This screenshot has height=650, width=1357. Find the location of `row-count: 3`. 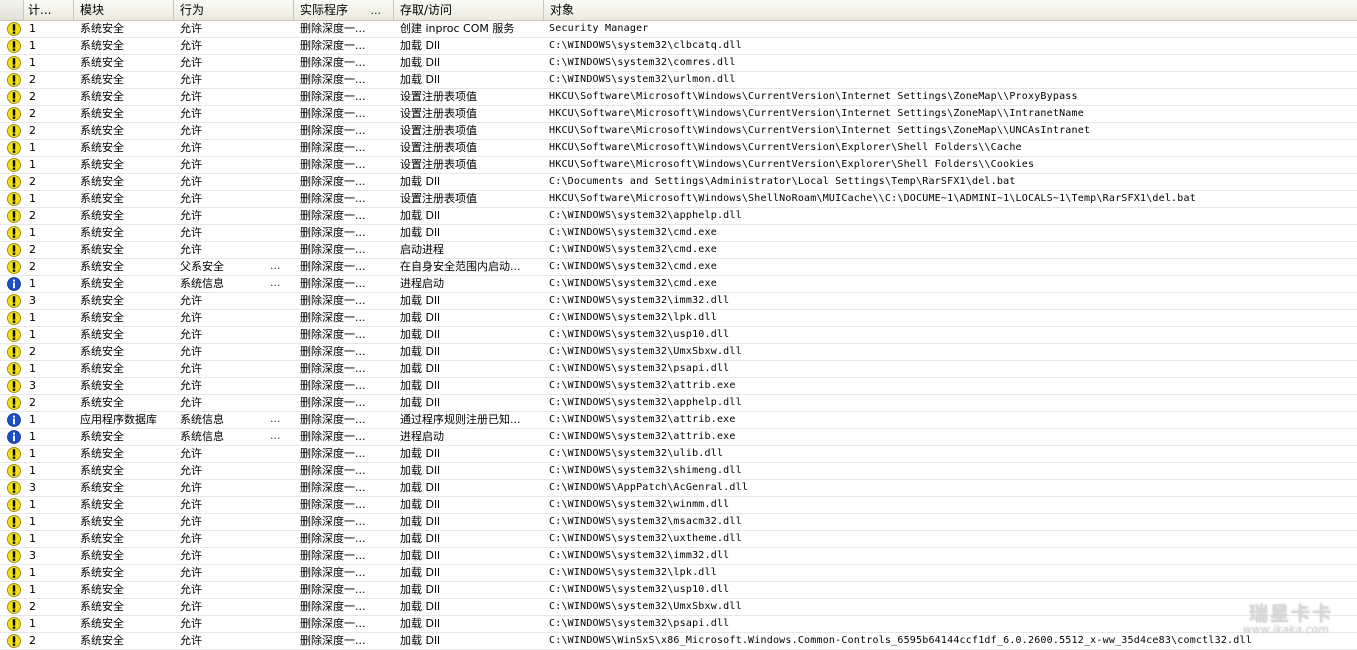

row-count: 3 is located at coordinates (32, 487).